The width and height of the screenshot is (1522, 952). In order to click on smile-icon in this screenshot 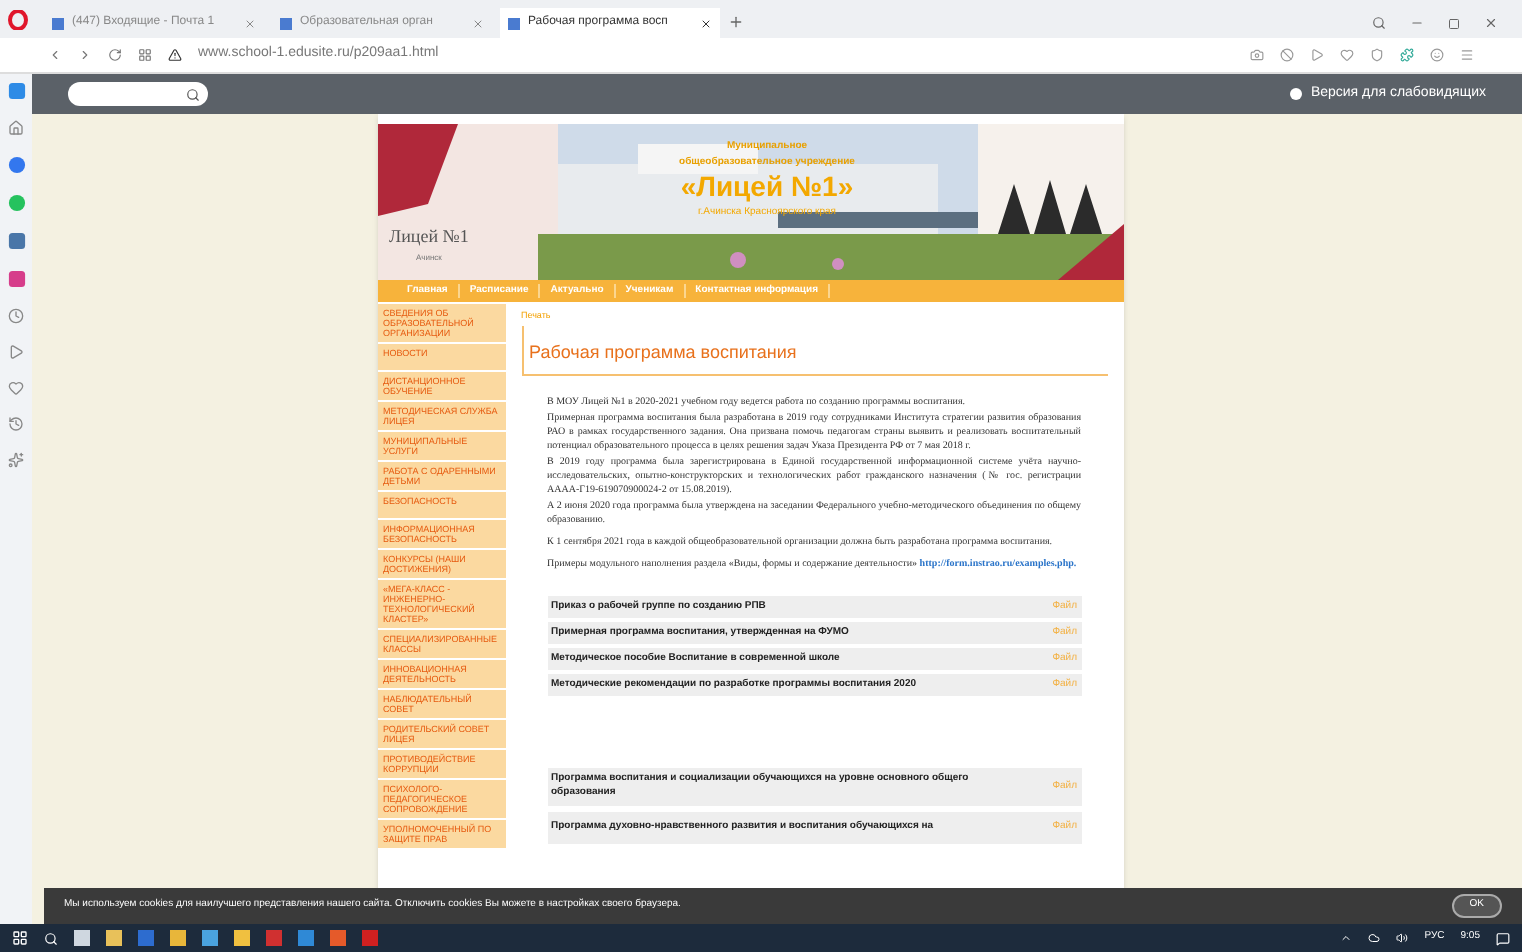, I will do `click(1437, 55)`.